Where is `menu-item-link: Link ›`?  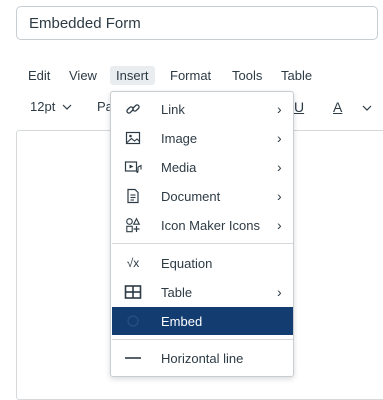 menu-item-link: Link › is located at coordinates (202, 109).